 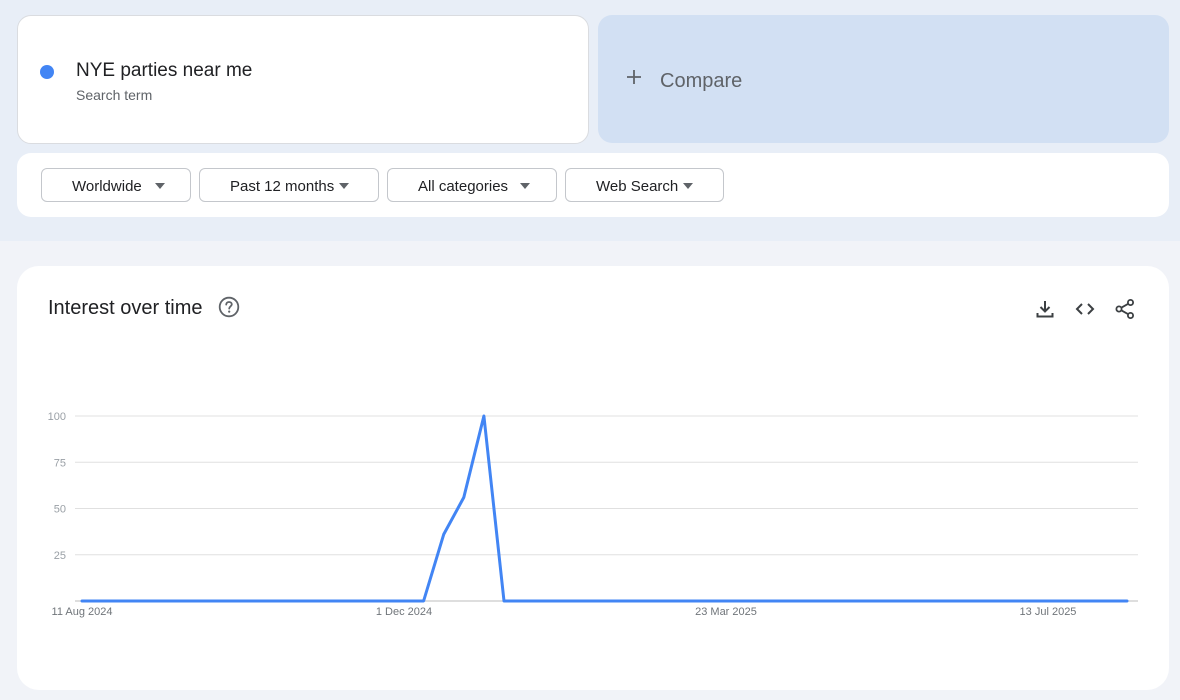 I want to click on compare-label: Compare, so click(x=701, y=81).